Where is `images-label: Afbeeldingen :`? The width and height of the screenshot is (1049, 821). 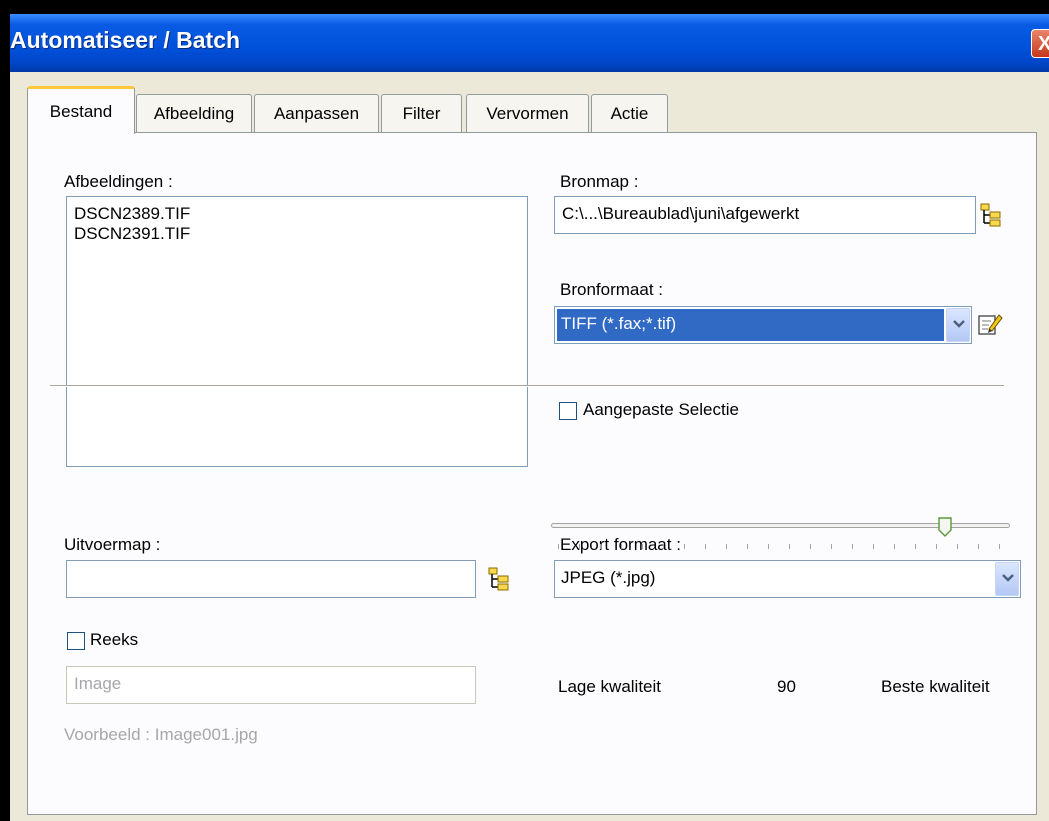
images-label: Afbeeldingen : is located at coordinates (118, 181).